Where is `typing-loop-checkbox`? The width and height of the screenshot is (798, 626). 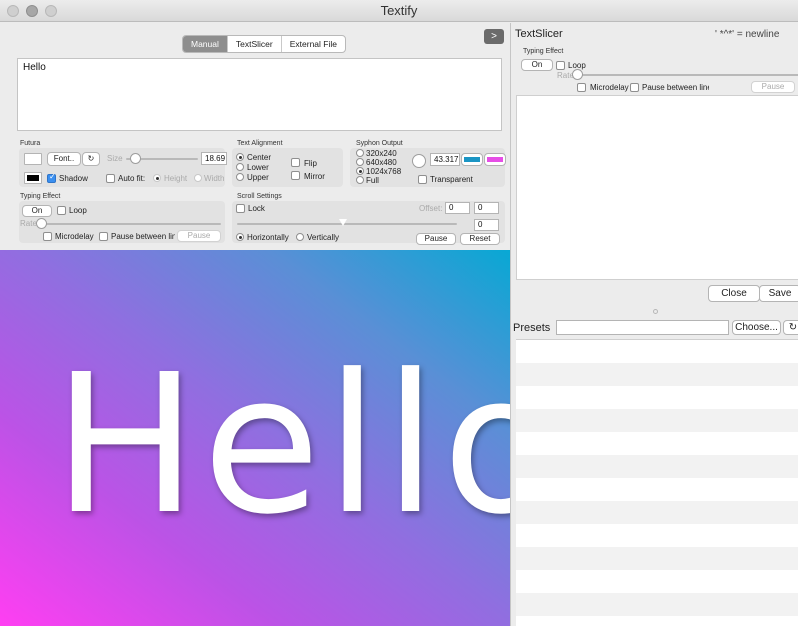
typing-loop-checkbox is located at coordinates (61, 210).